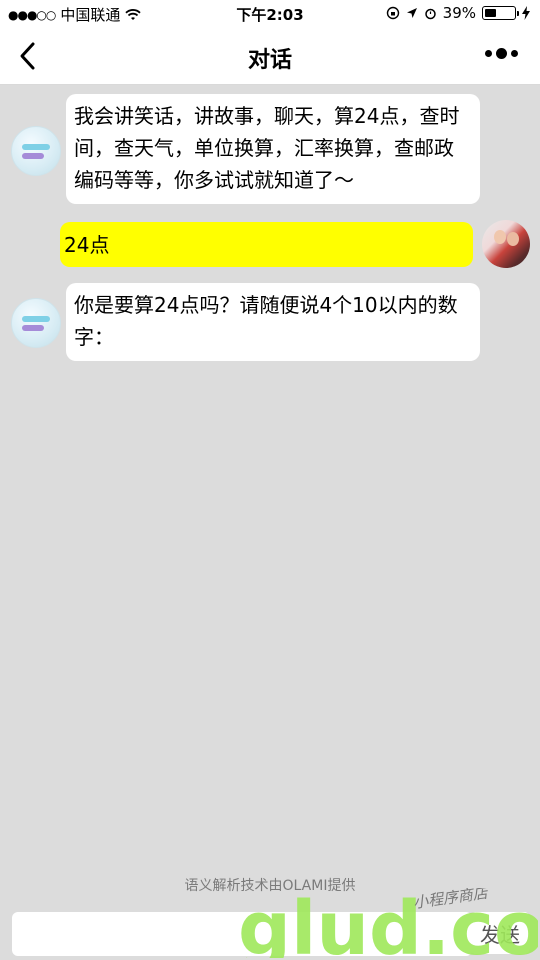  What do you see at coordinates (526, 13) in the screenshot?
I see `charging-icon` at bounding box center [526, 13].